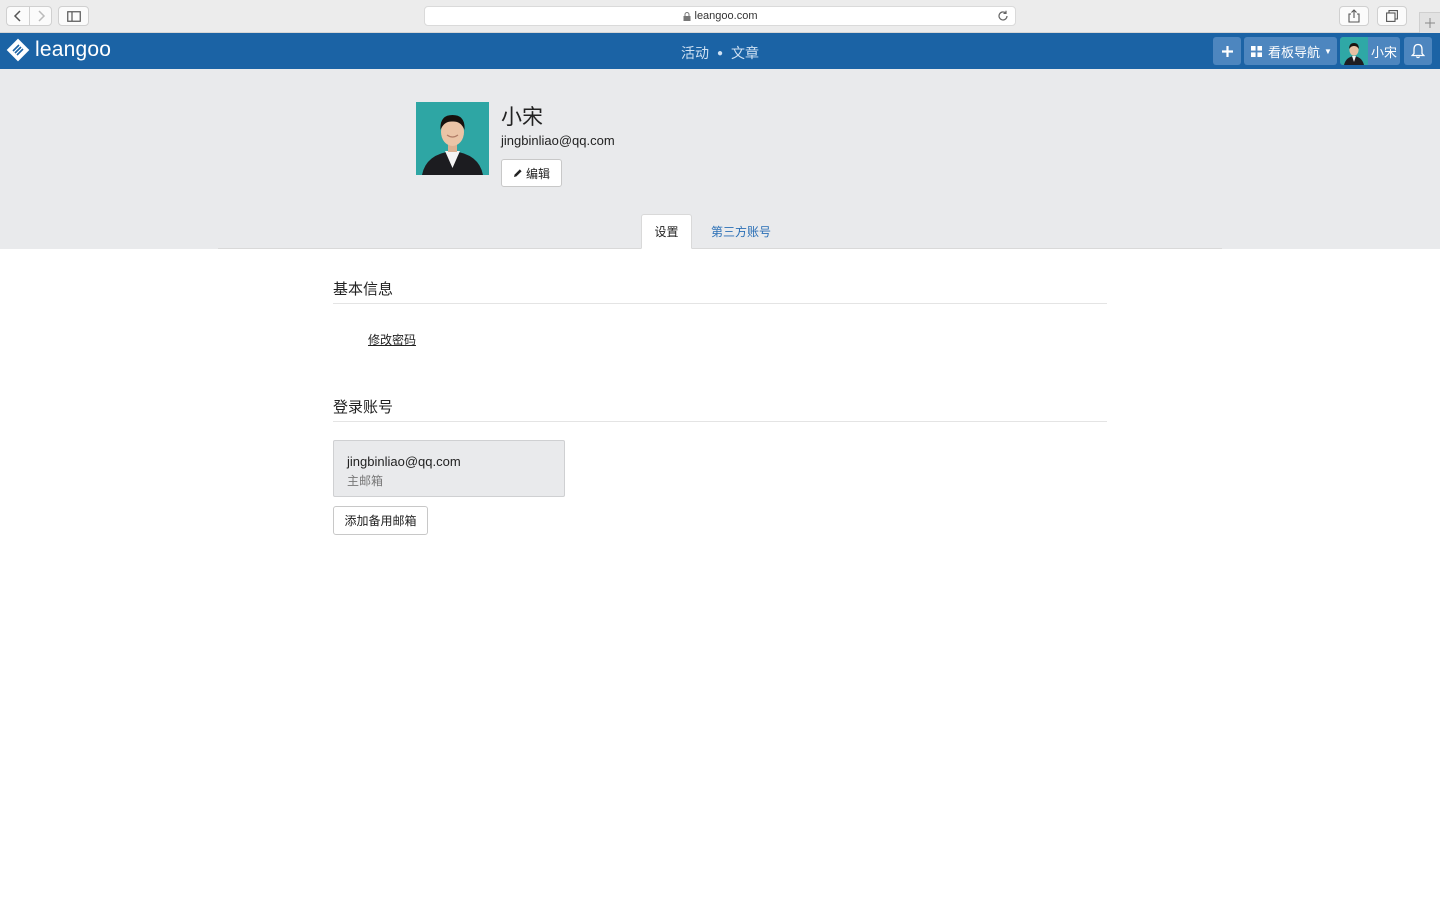 This screenshot has height=900, width=1440. I want to click on browser-share-button, so click(1354, 16).